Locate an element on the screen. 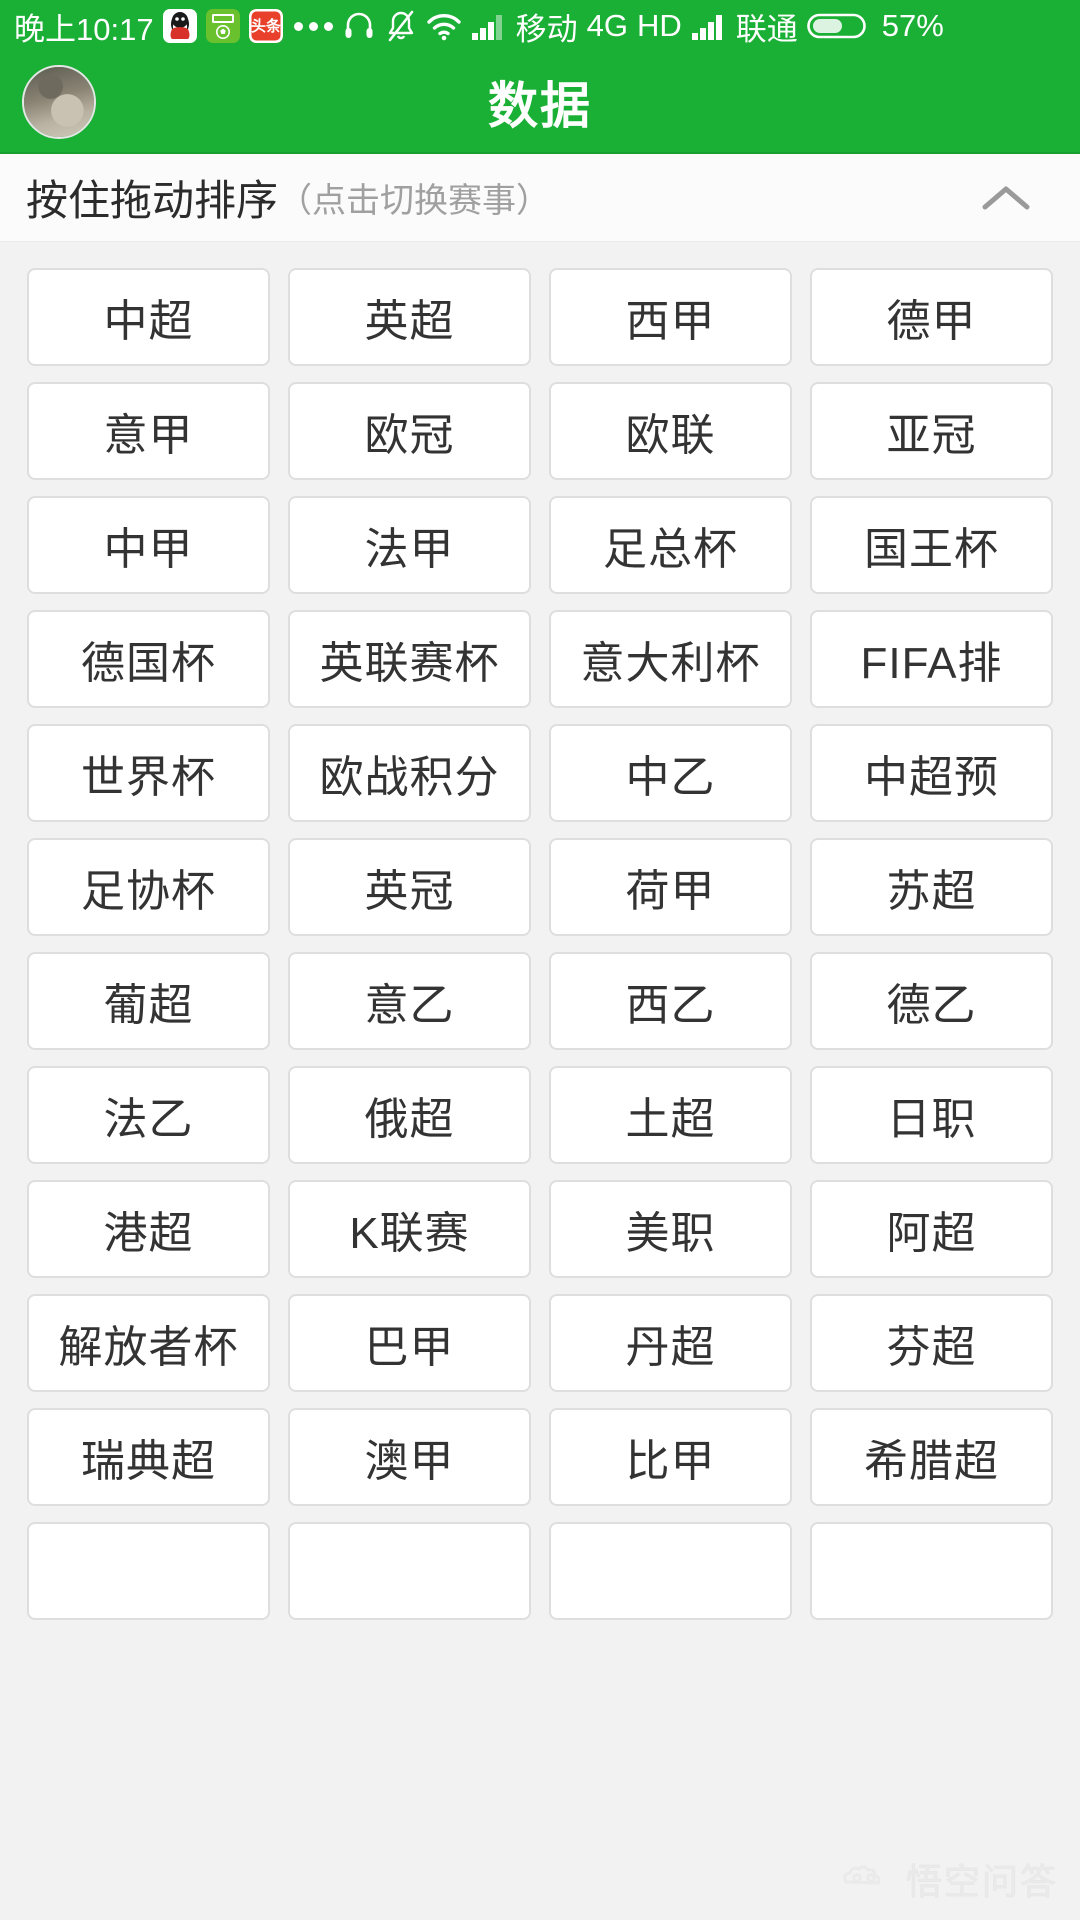 The width and height of the screenshot is (1080, 1920). status-bar: 晚上10:17 头条 移动 4G HD 联通 57% is located at coordinates (540, 26).